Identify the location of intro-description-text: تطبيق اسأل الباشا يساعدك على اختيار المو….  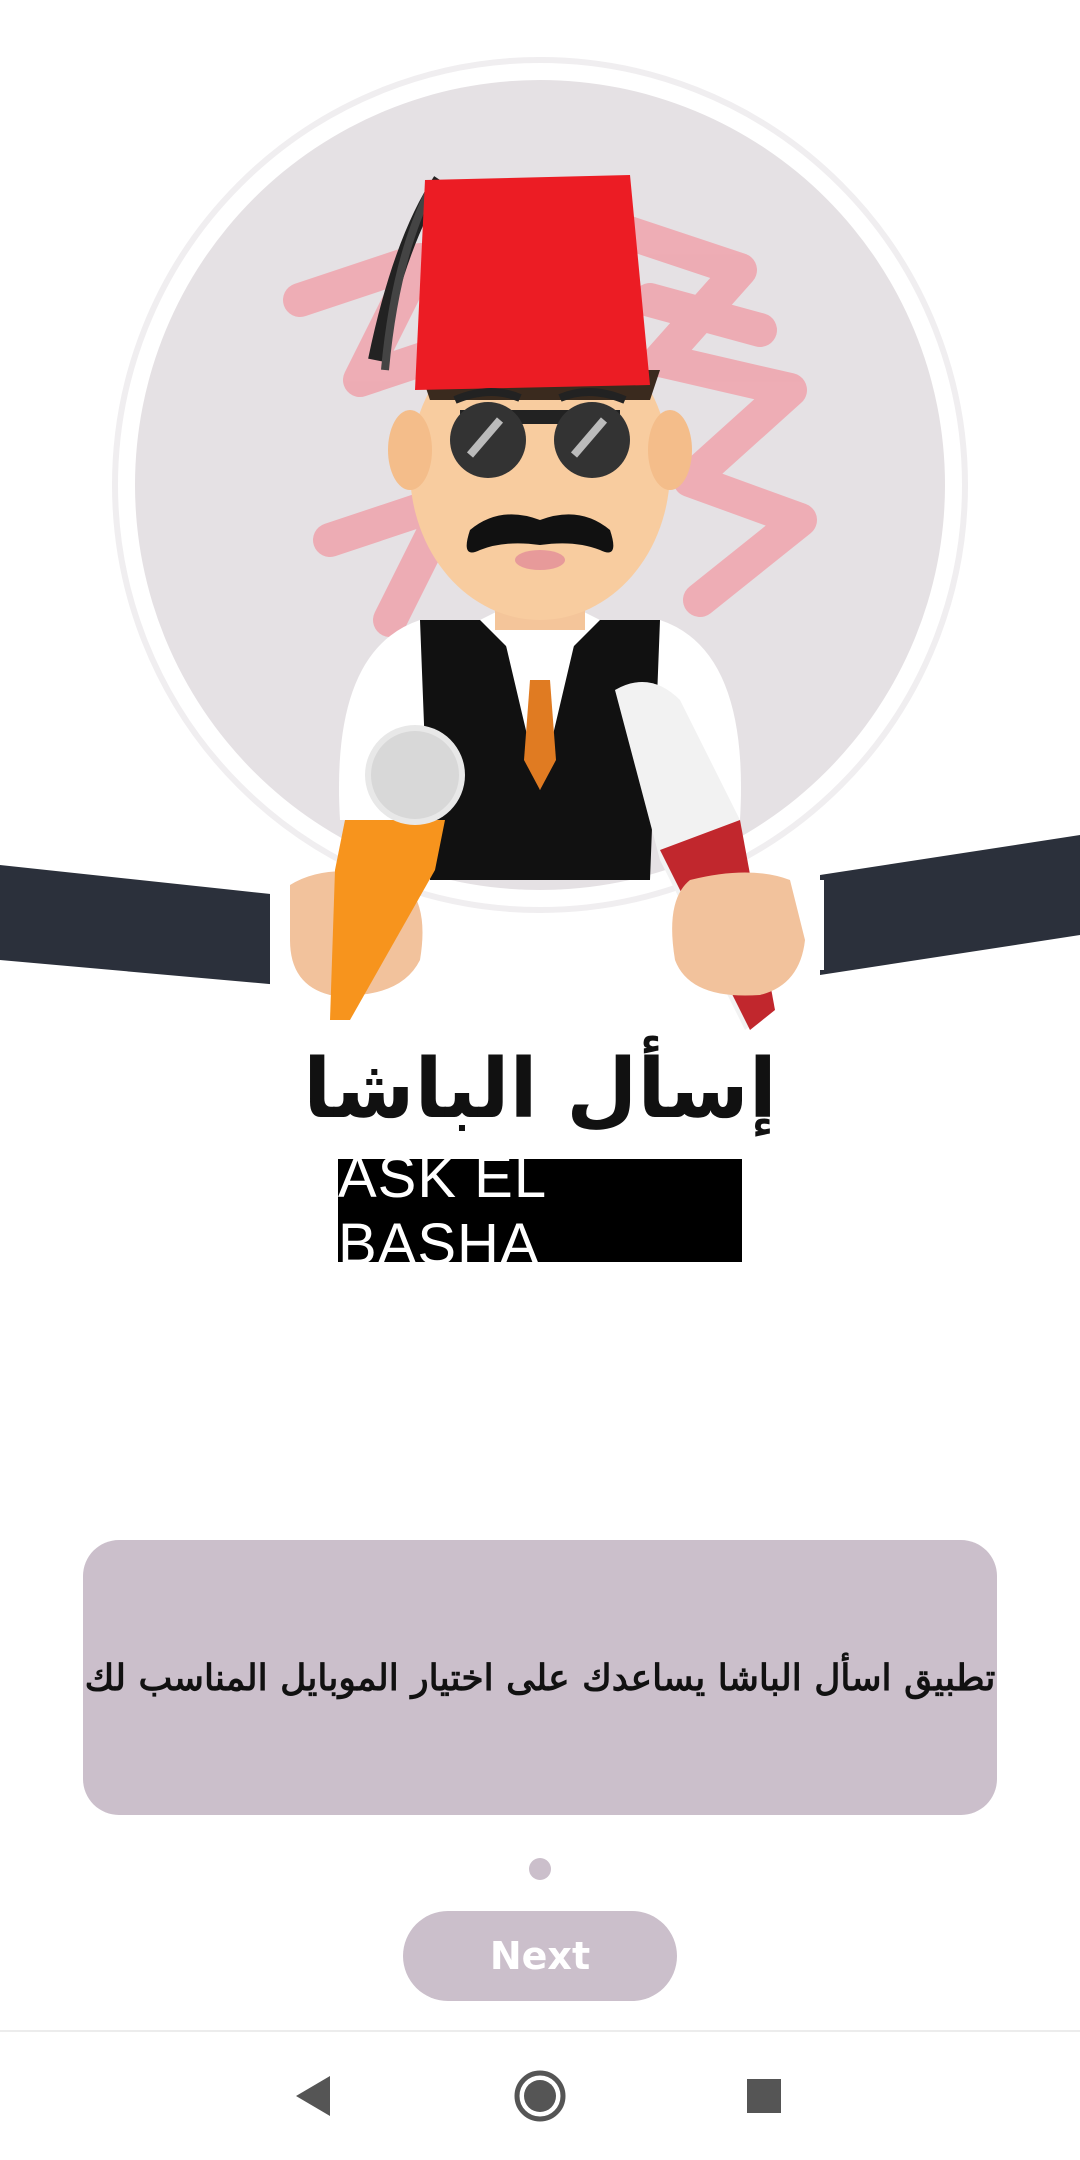
(540, 1677).